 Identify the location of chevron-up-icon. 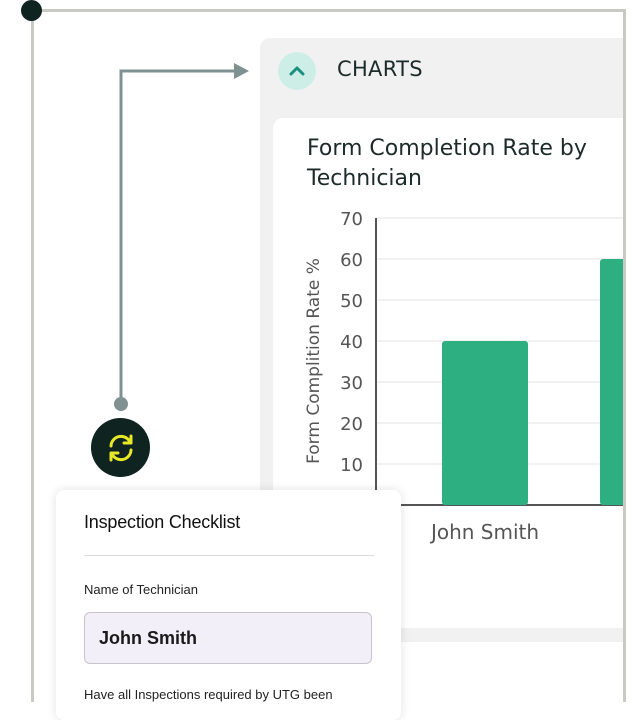
(297, 71).